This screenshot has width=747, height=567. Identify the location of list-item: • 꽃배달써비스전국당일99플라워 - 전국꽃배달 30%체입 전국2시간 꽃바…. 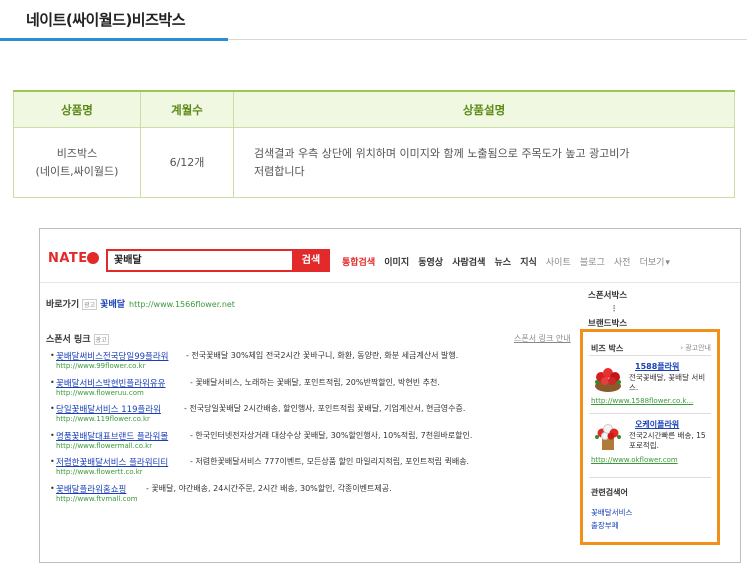
(270, 362).